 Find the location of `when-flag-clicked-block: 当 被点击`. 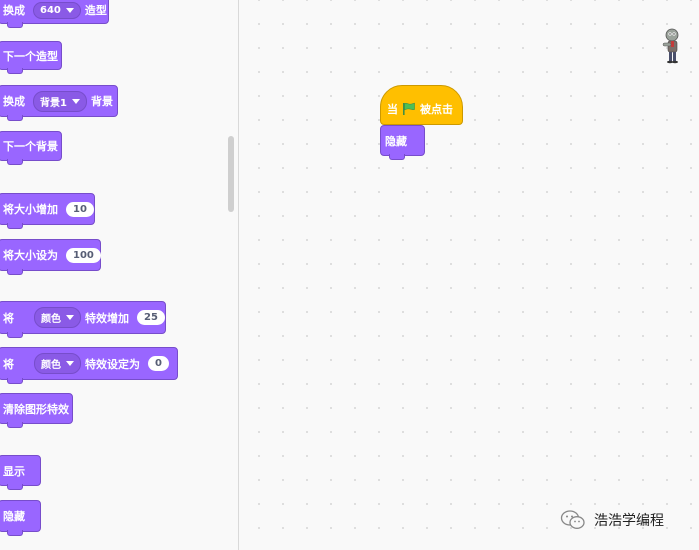

when-flag-clicked-block: 当 被点击 is located at coordinates (421, 105).